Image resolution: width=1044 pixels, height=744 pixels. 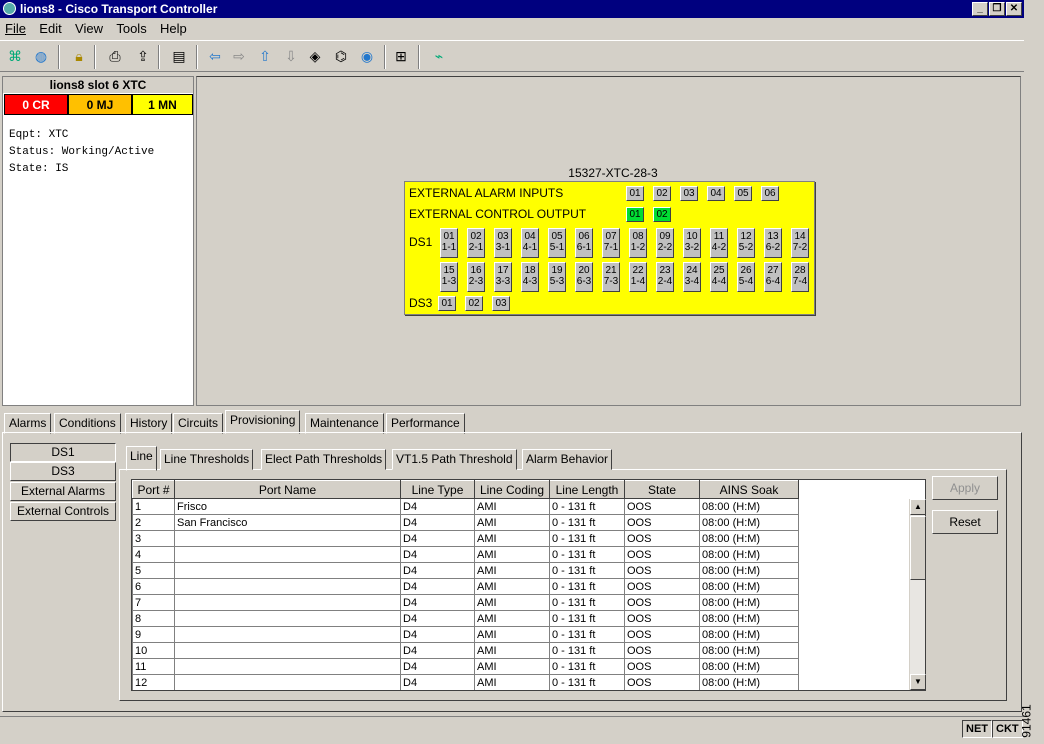 What do you see at coordinates (918, 507) in the screenshot?
I see `scroll-up-icon: ▲` at bounding box center [918, 507].